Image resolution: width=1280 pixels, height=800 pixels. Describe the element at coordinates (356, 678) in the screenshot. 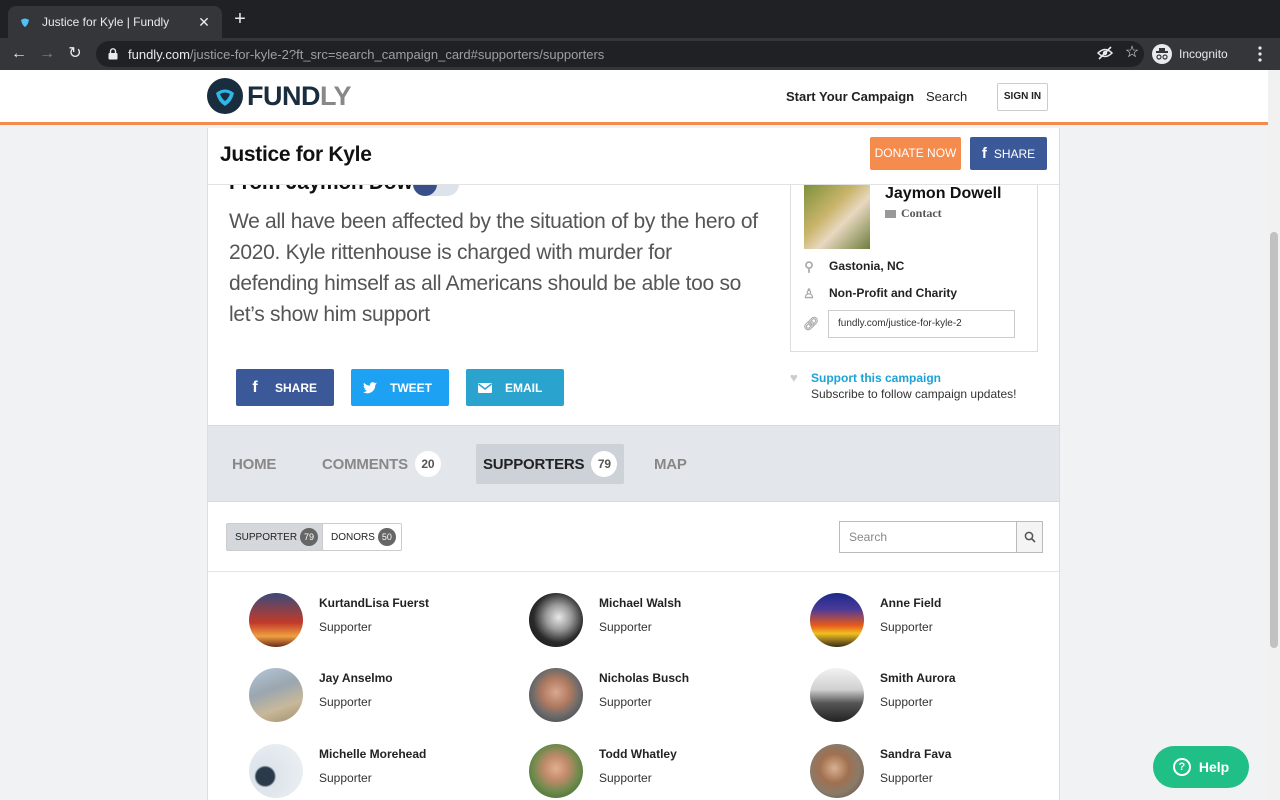

I see `supporter-name: Jay Anselmo` at that location.